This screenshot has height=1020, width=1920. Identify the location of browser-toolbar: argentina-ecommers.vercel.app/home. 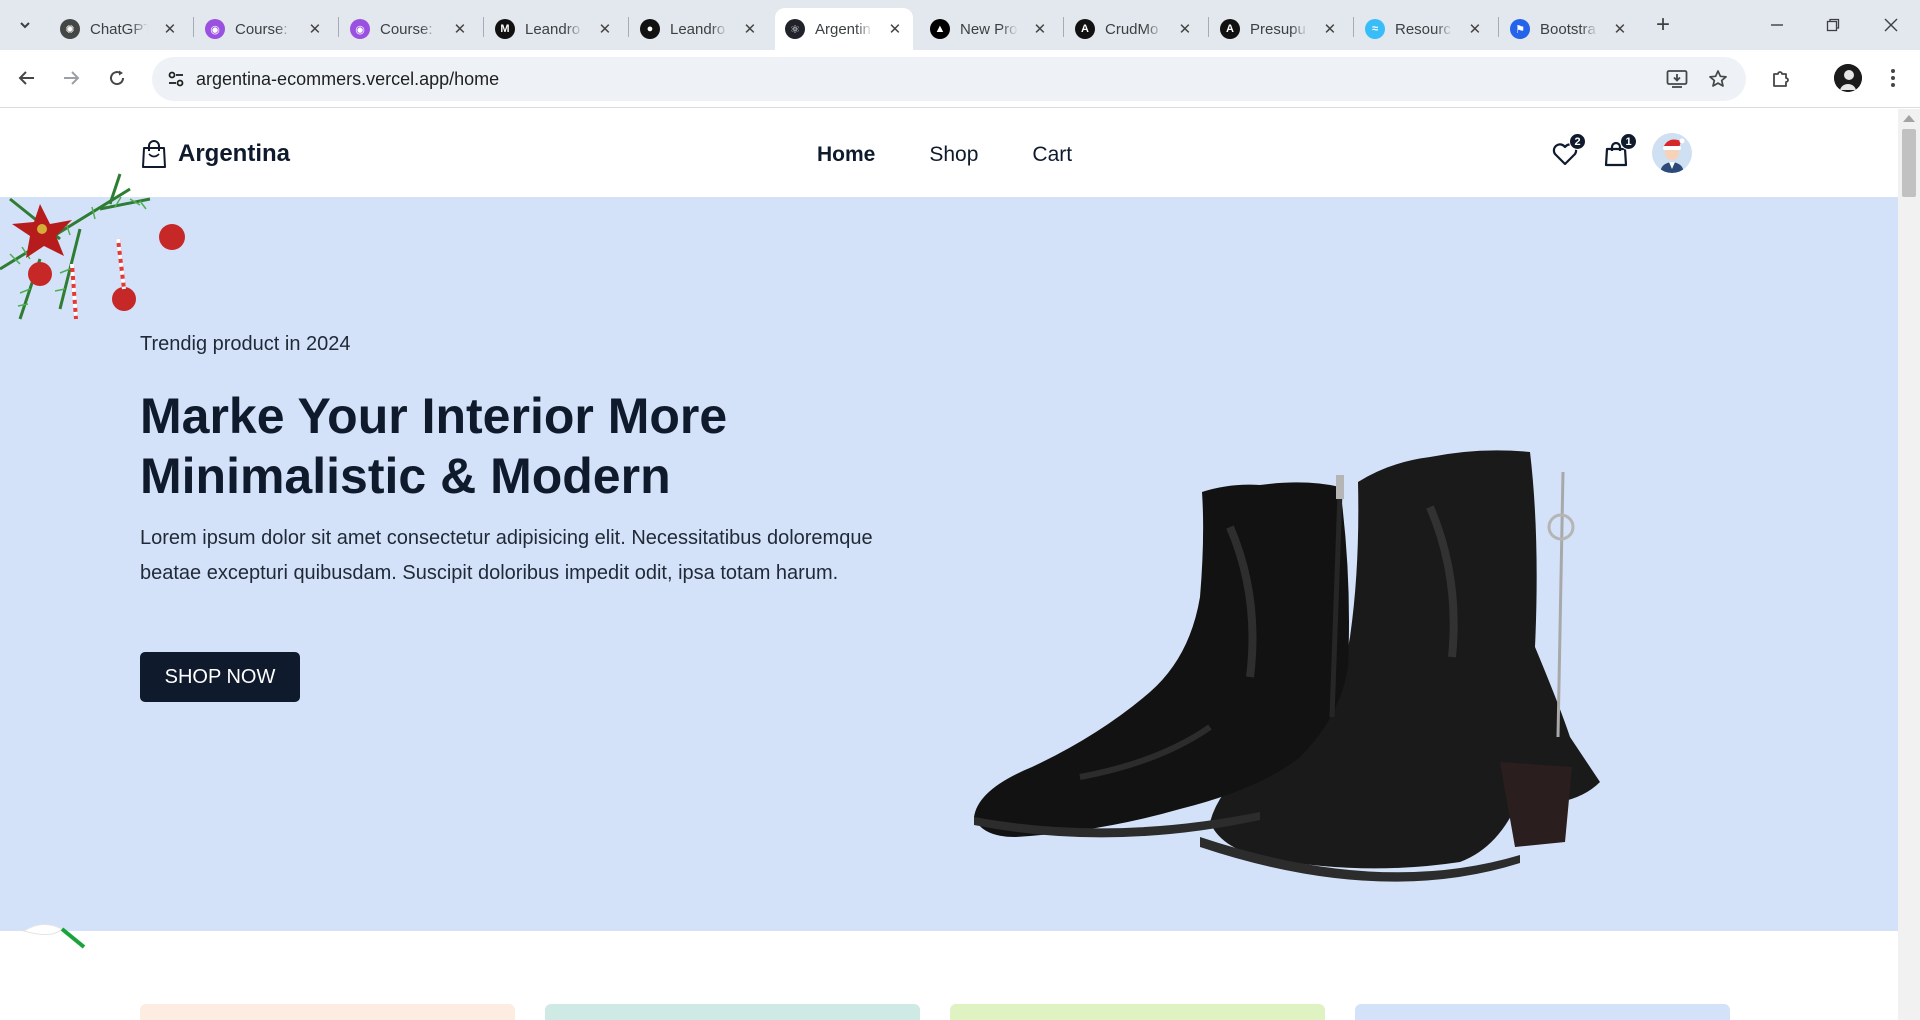
(960, 79).